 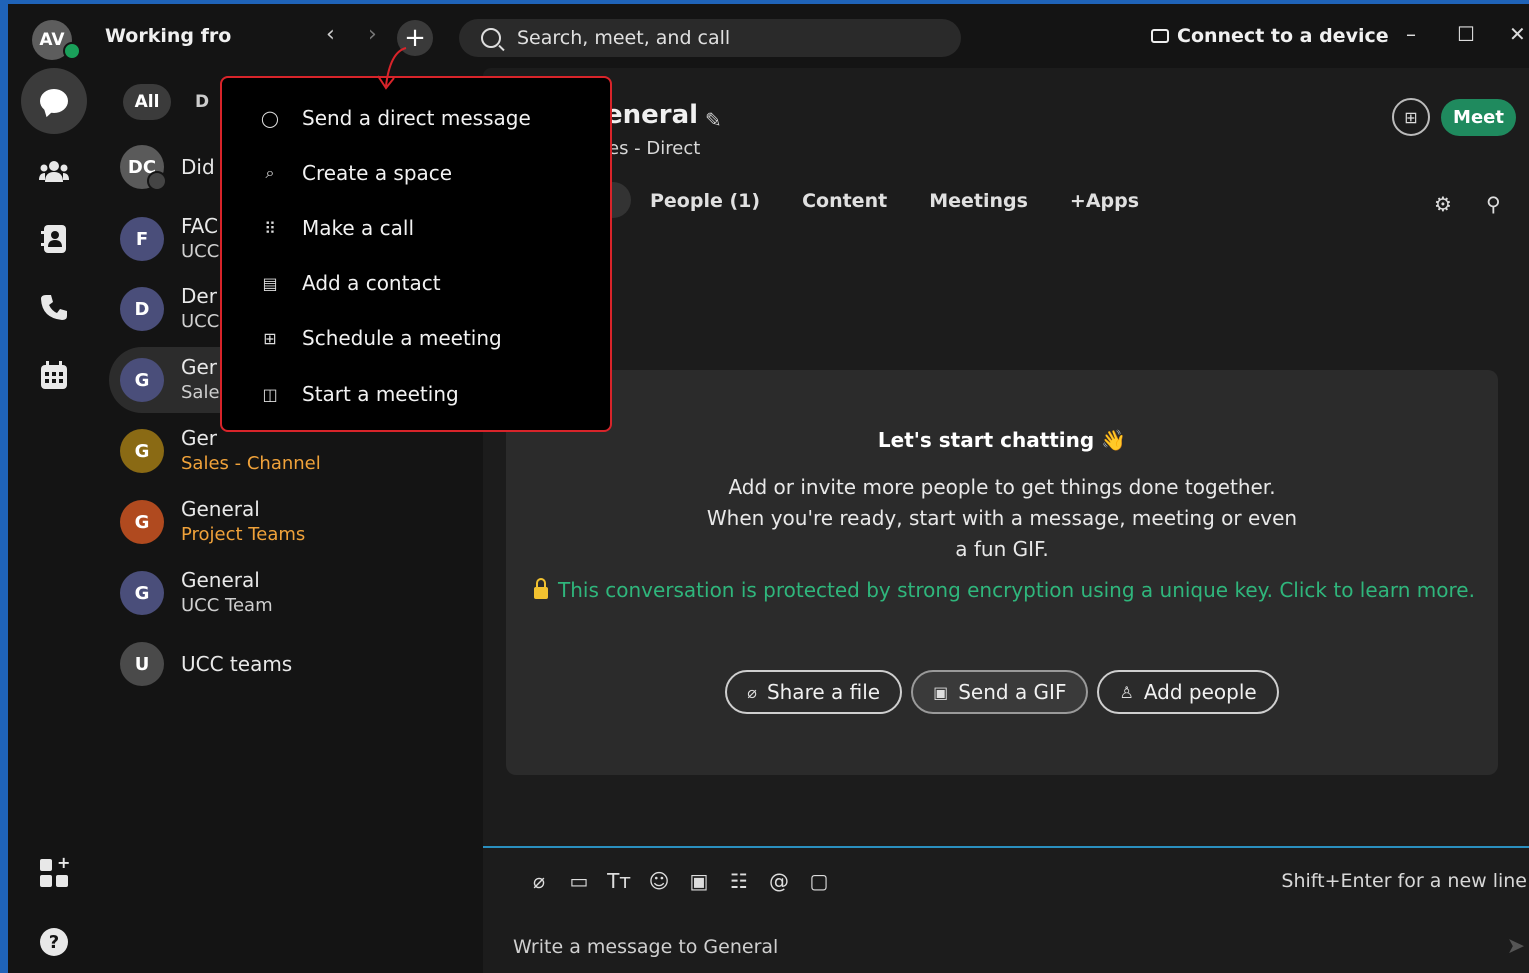 I want to click on composer-hint: Shift+Enter for a new line, so click(x=1404, y=881).